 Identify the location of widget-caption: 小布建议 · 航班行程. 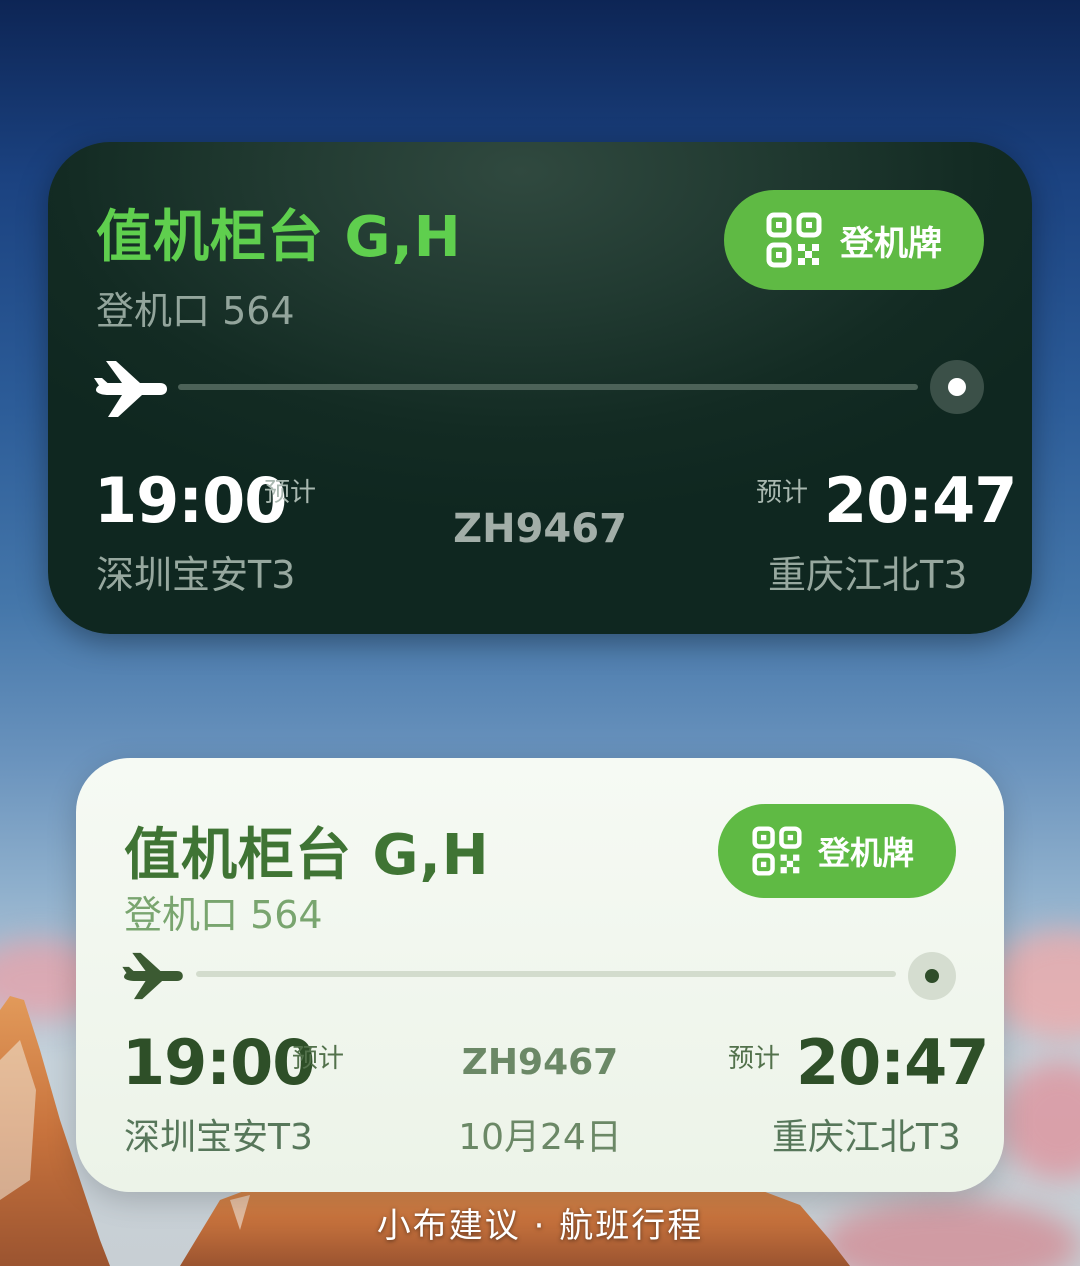
(540, 1226).